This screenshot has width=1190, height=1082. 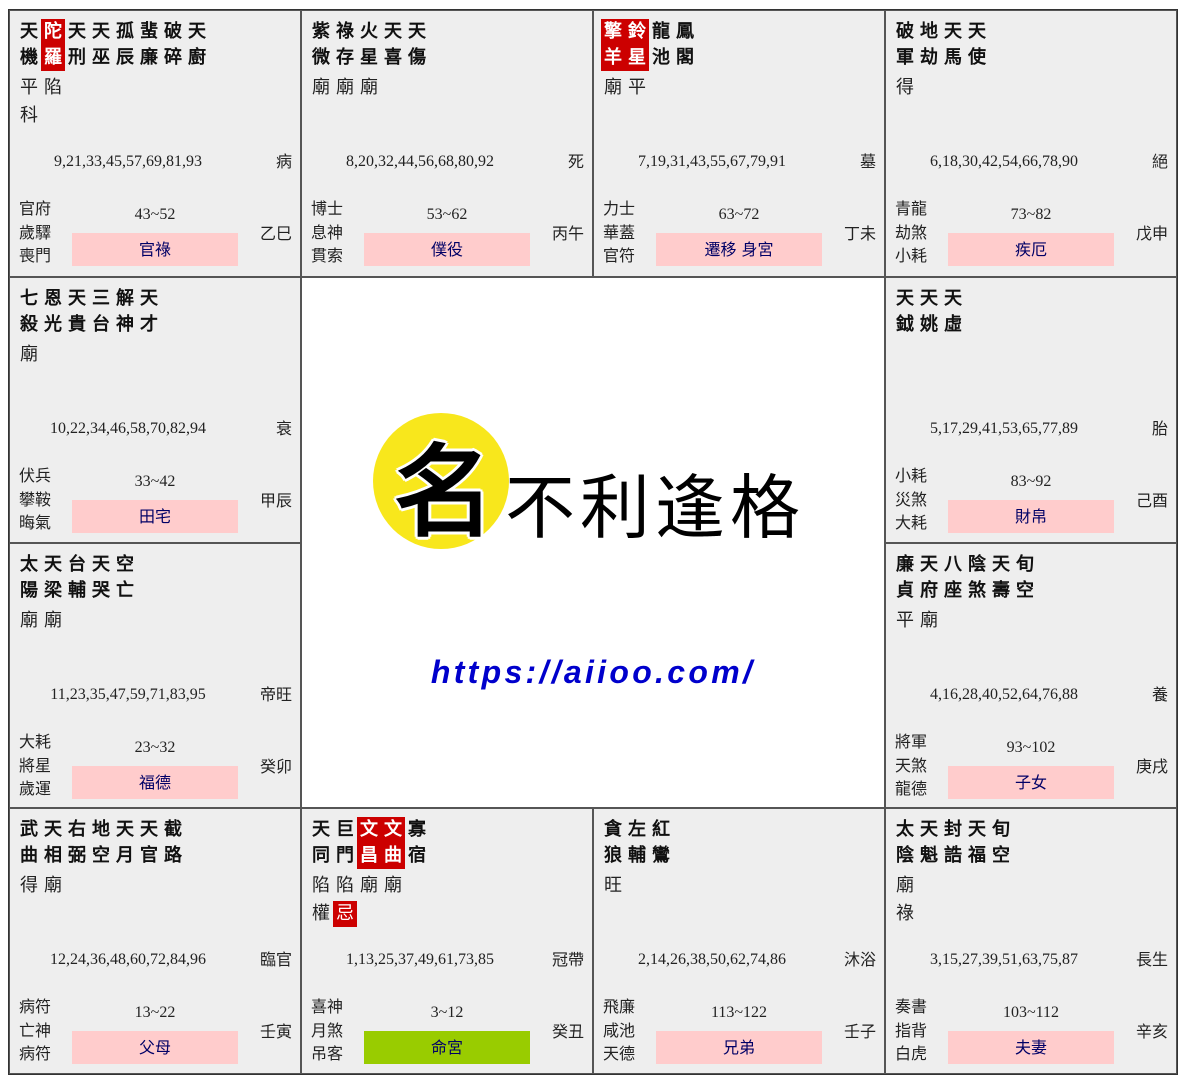 I want to click on star-name: 天哭, so click(x=101, y=577).